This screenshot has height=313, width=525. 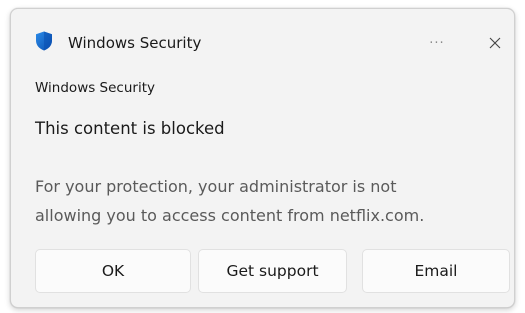 I want to click on close-icon, so click(x=495, y=43).